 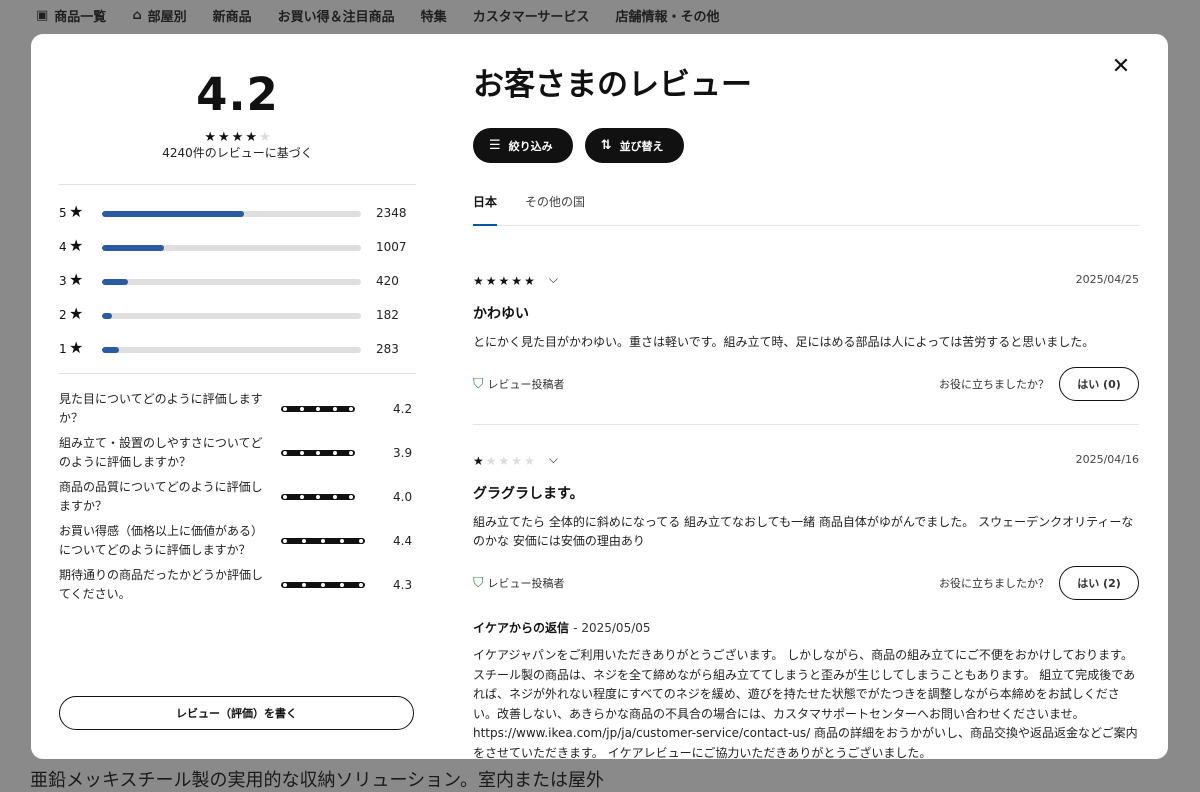 What do you see at coordinates (634, 145) in the screenshot?
I see `sort-button: ⇅ 並び替え` at bounding box center [634, 145].